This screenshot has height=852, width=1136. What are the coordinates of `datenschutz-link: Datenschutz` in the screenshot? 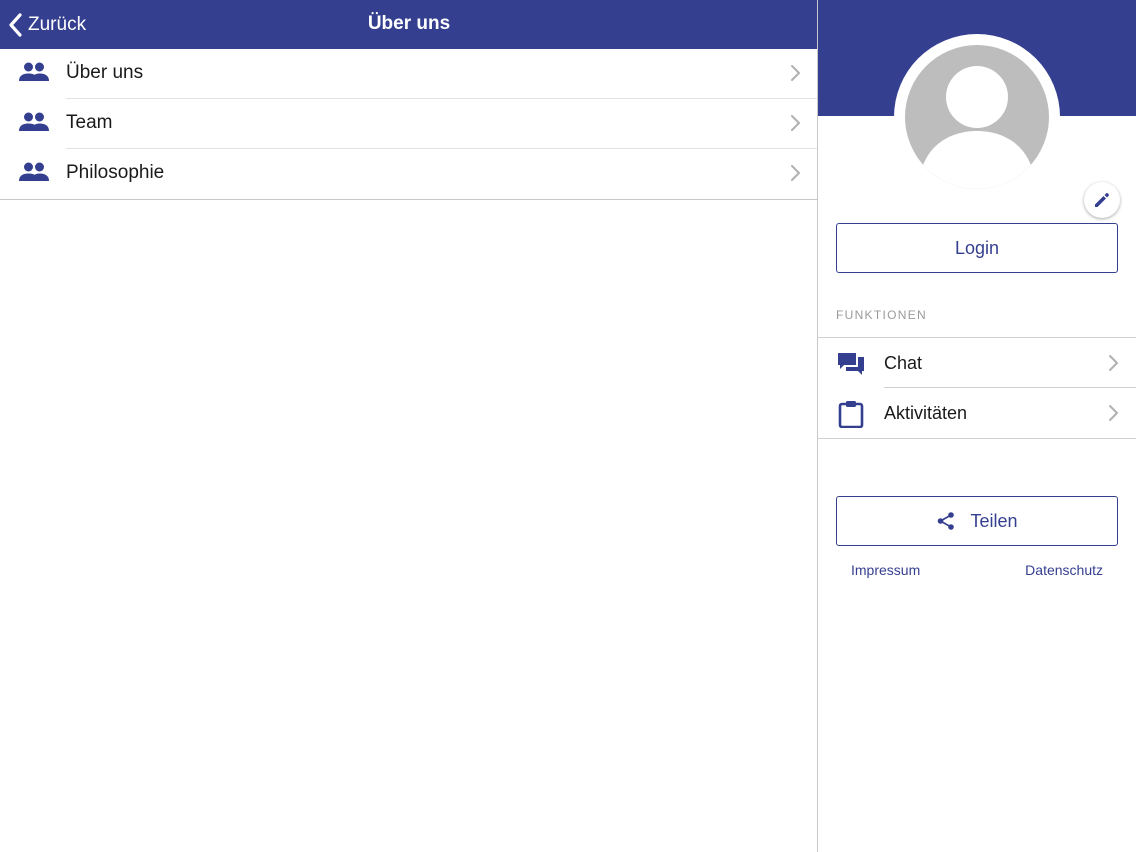 It's located at (1064, 570).